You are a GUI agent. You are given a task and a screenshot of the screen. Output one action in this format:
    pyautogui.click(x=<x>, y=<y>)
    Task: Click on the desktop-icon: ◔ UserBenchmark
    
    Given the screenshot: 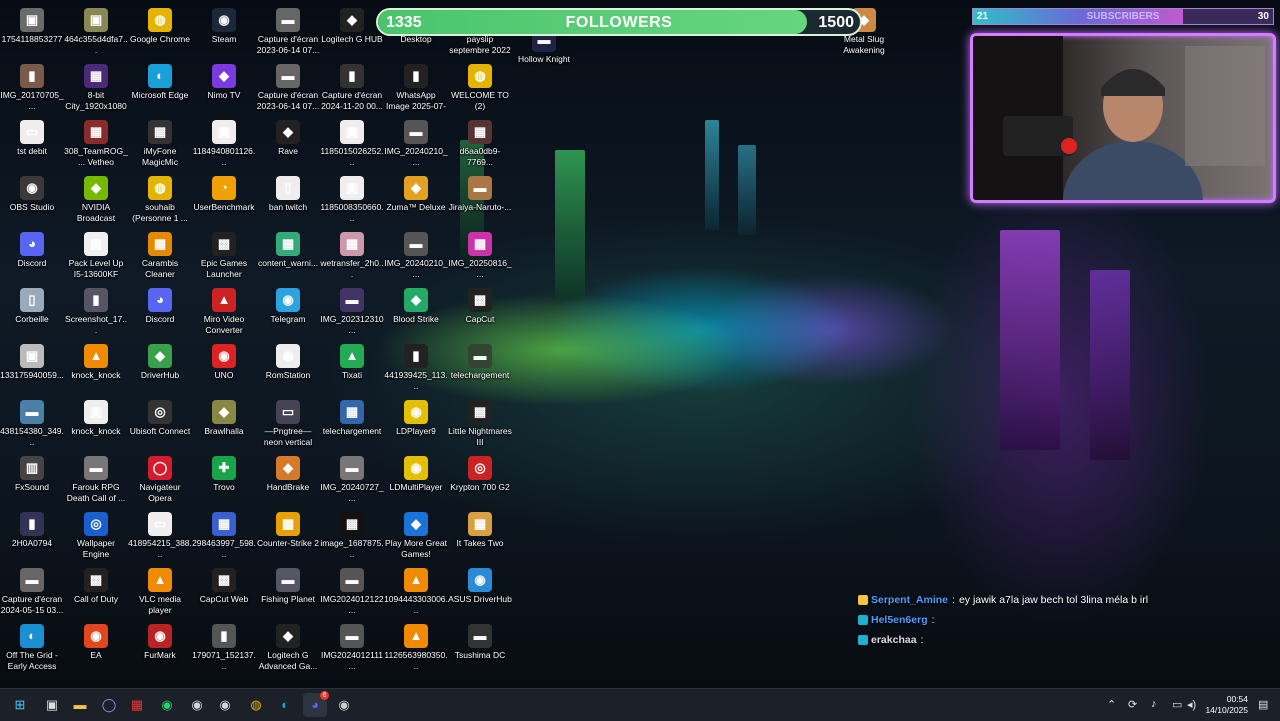 What is the action you would take?
    pyautogui.click(x=224, y=200)
    